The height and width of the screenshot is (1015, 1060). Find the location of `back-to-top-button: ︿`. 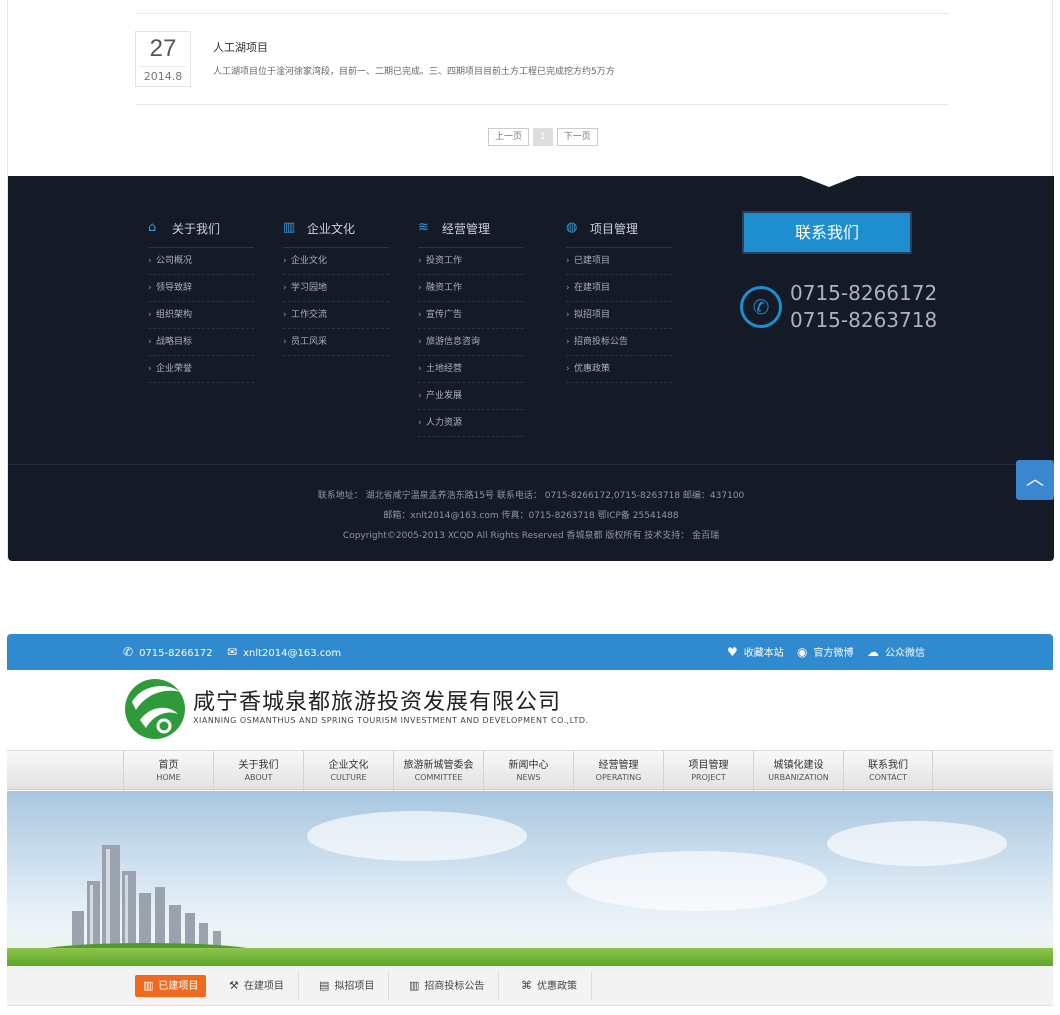

back-to-top-button: ︿ is located at coordinates (1035, 480).